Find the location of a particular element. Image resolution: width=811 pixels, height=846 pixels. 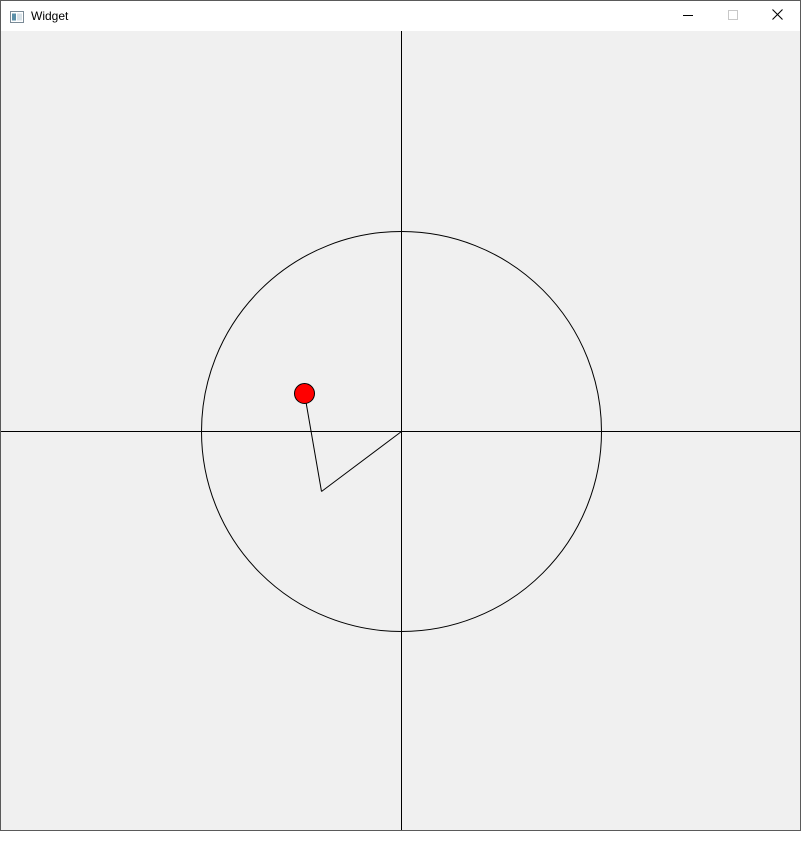

maximize-button is located at coordinates (732, 16).